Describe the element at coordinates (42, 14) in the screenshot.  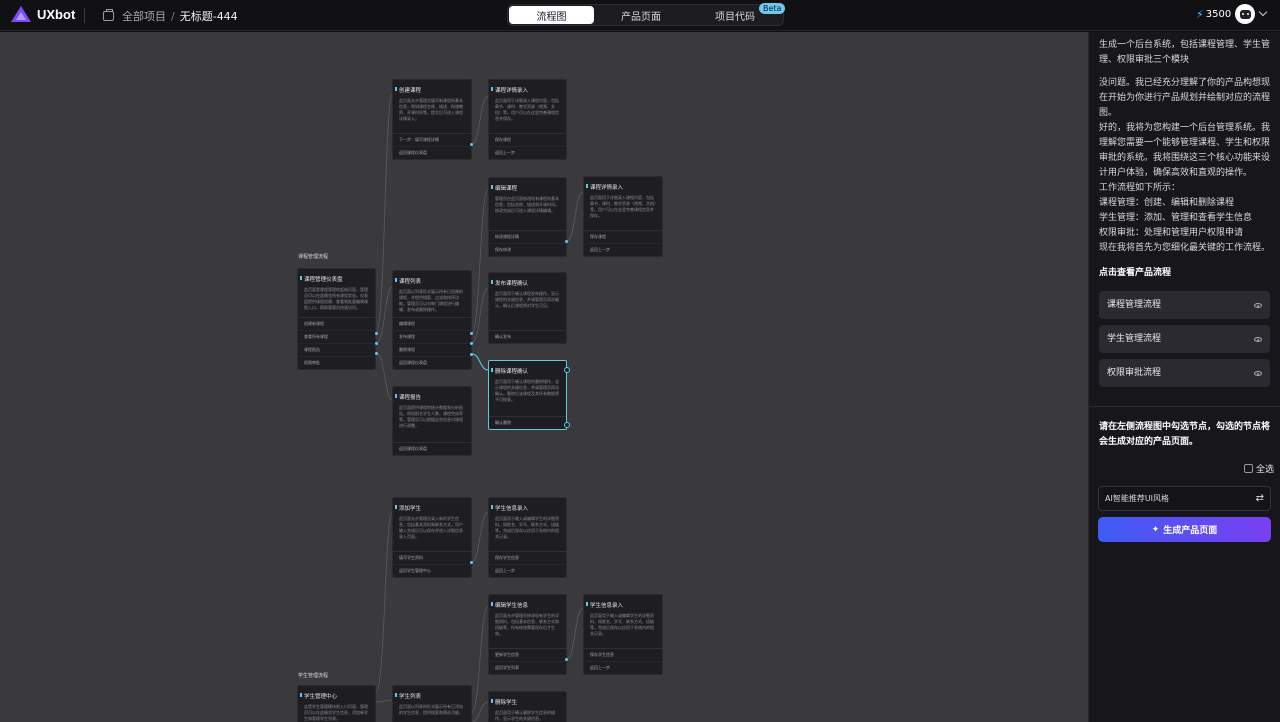
I see `logo: UXbot` at that location.